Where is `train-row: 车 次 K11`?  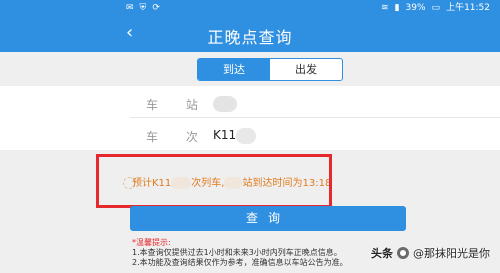 train-row: 车 次 K11 is located at coordinates (250, 136).